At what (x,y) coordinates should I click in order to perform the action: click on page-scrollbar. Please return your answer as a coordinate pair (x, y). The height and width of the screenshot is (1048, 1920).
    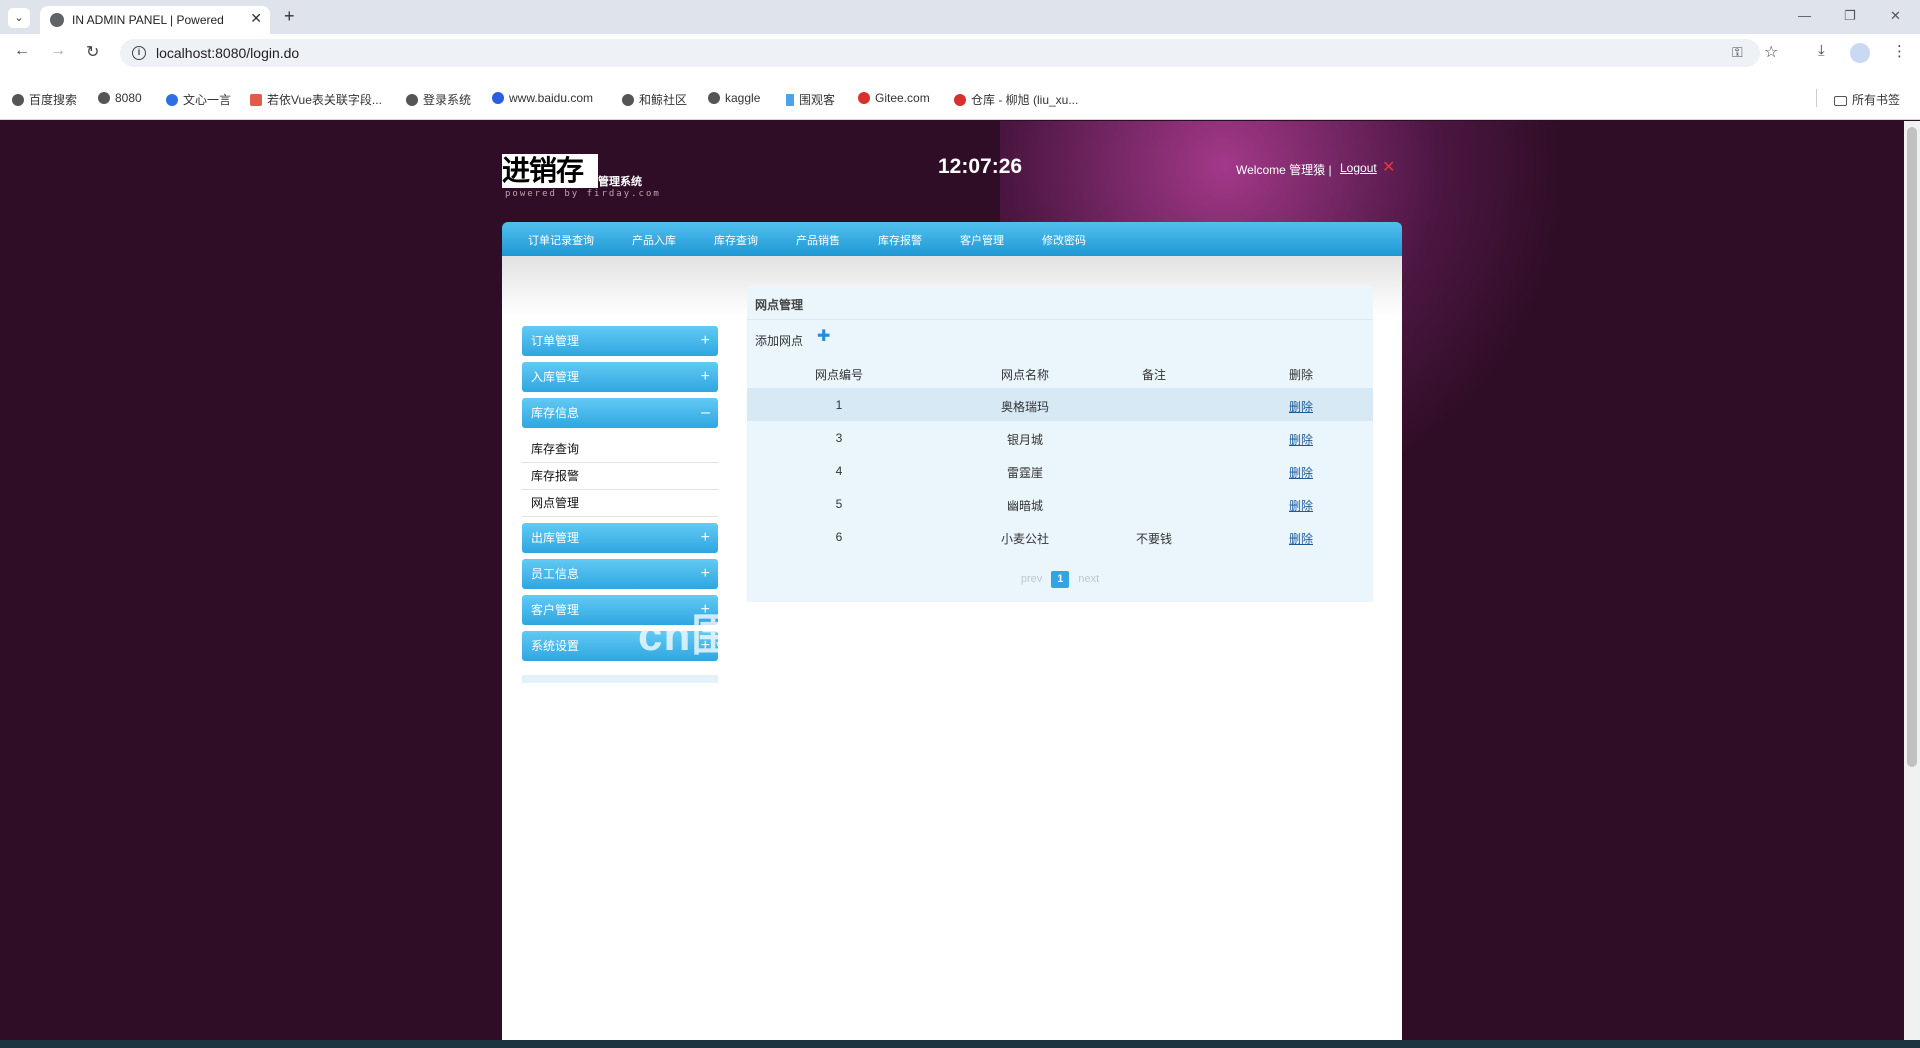
    Looking at the image, I should click on (1912, 580).